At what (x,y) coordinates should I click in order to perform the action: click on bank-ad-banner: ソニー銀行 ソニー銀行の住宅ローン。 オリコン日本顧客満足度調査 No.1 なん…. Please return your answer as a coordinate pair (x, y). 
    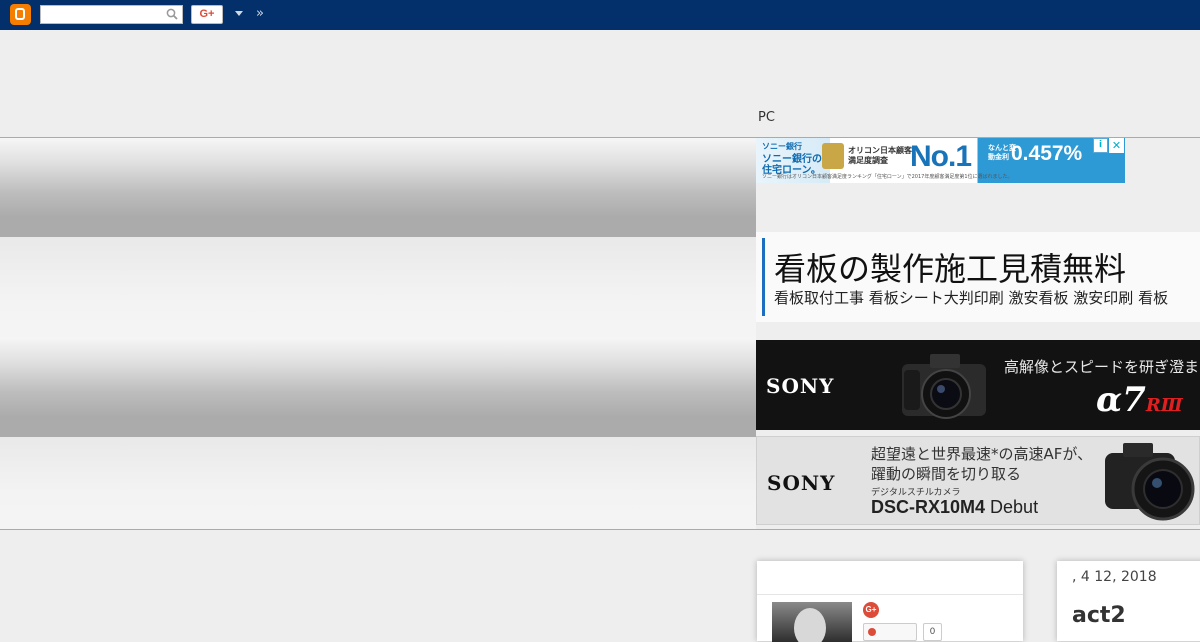
    Looking at the image, I should click on (940, 160).